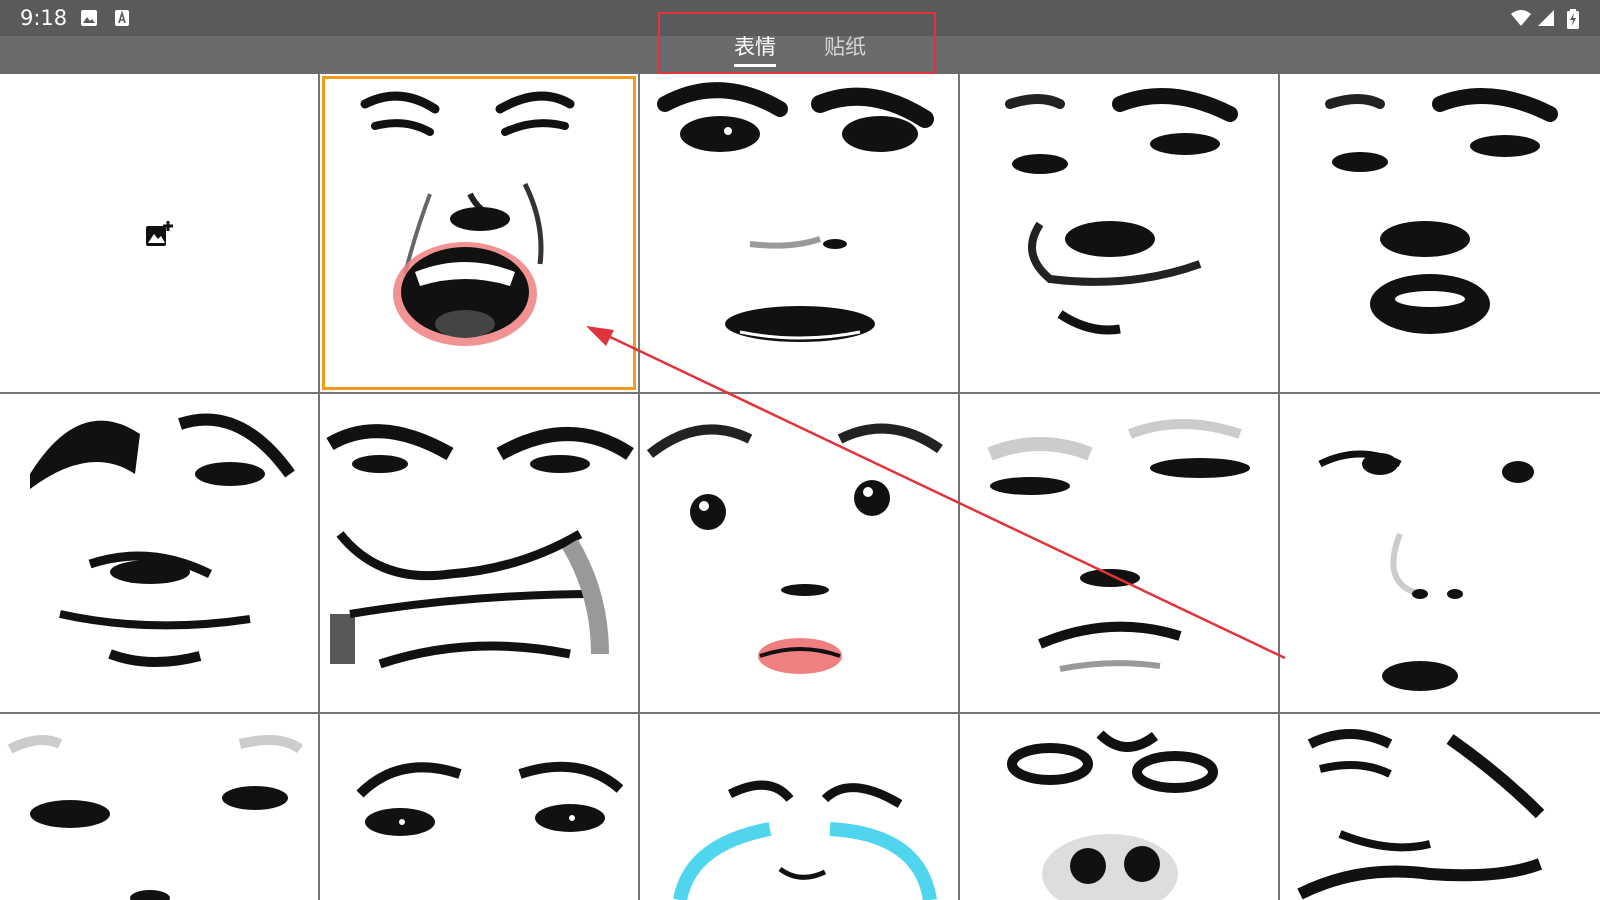 The height and width of the screenshot is (900, 1600). I want to click on face-item-stare, so click(479, 807).